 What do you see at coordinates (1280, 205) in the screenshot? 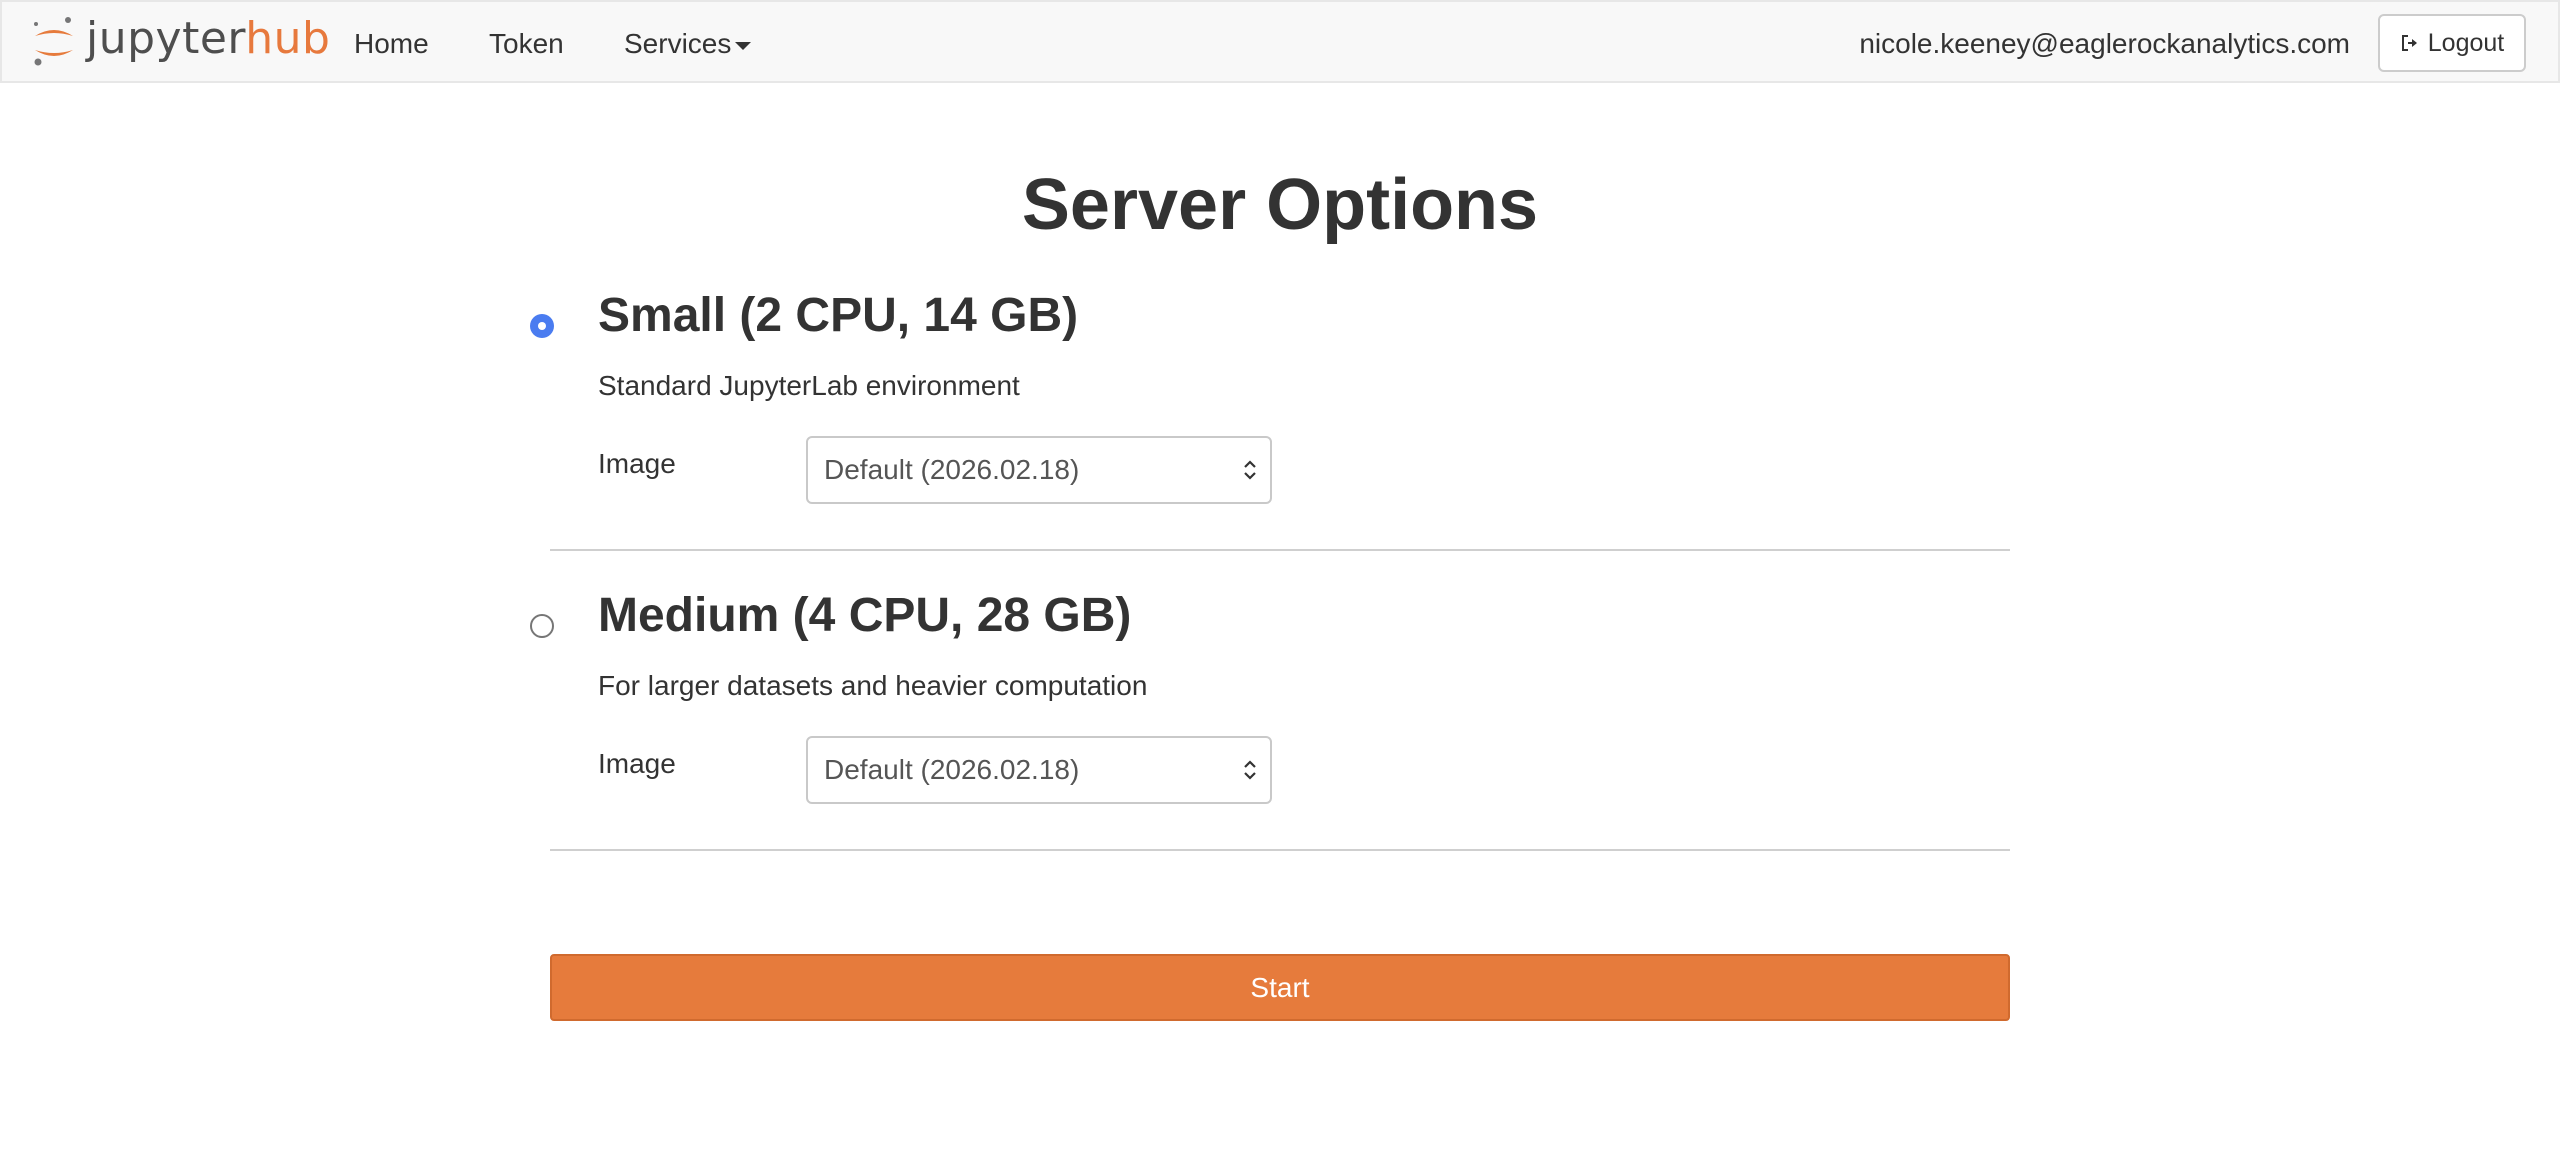
I see `page-title: Server Options` at bounding box center [1280, 205].